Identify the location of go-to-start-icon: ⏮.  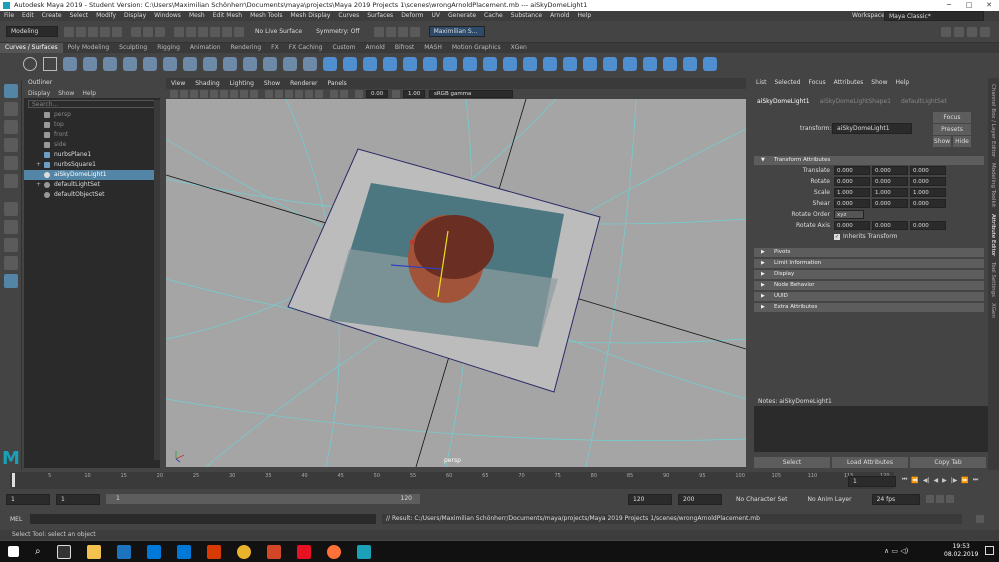
(904, 480).